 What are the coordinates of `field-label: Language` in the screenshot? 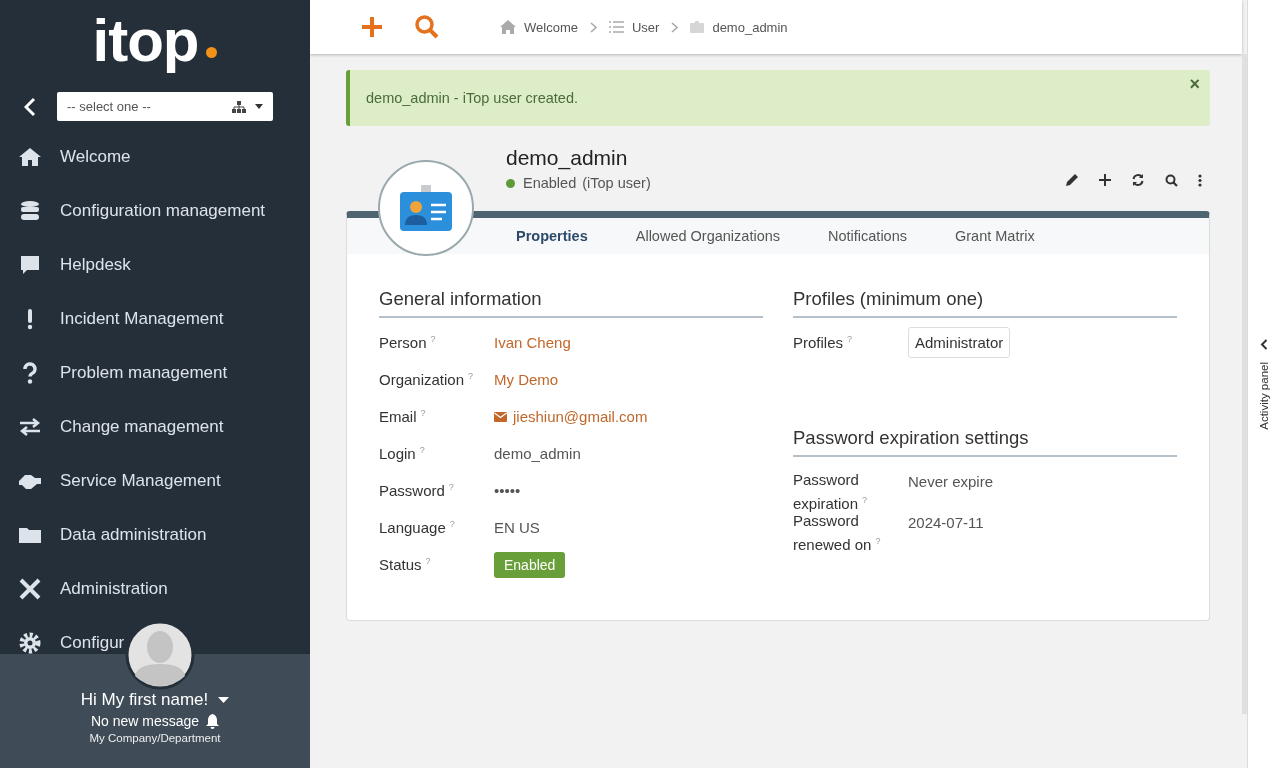 It's located at (412, 527).